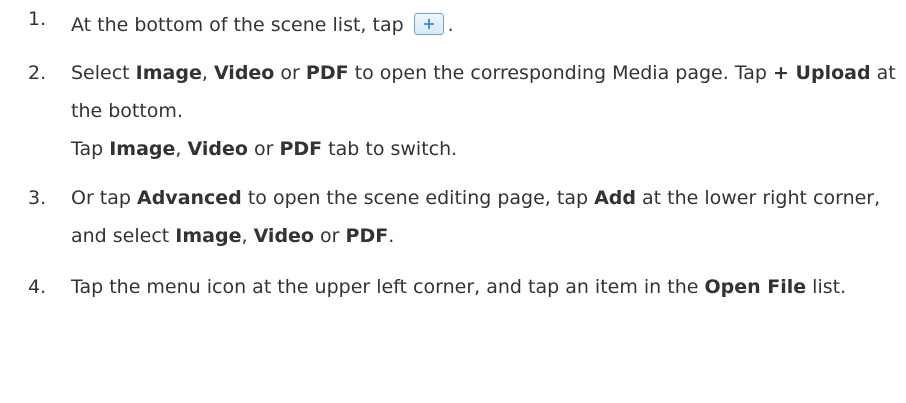  What do you see at coordinates (189, 198) in the screenshot?
I see `keyword-advanced: Advanced` at bounding box center [189, 198].